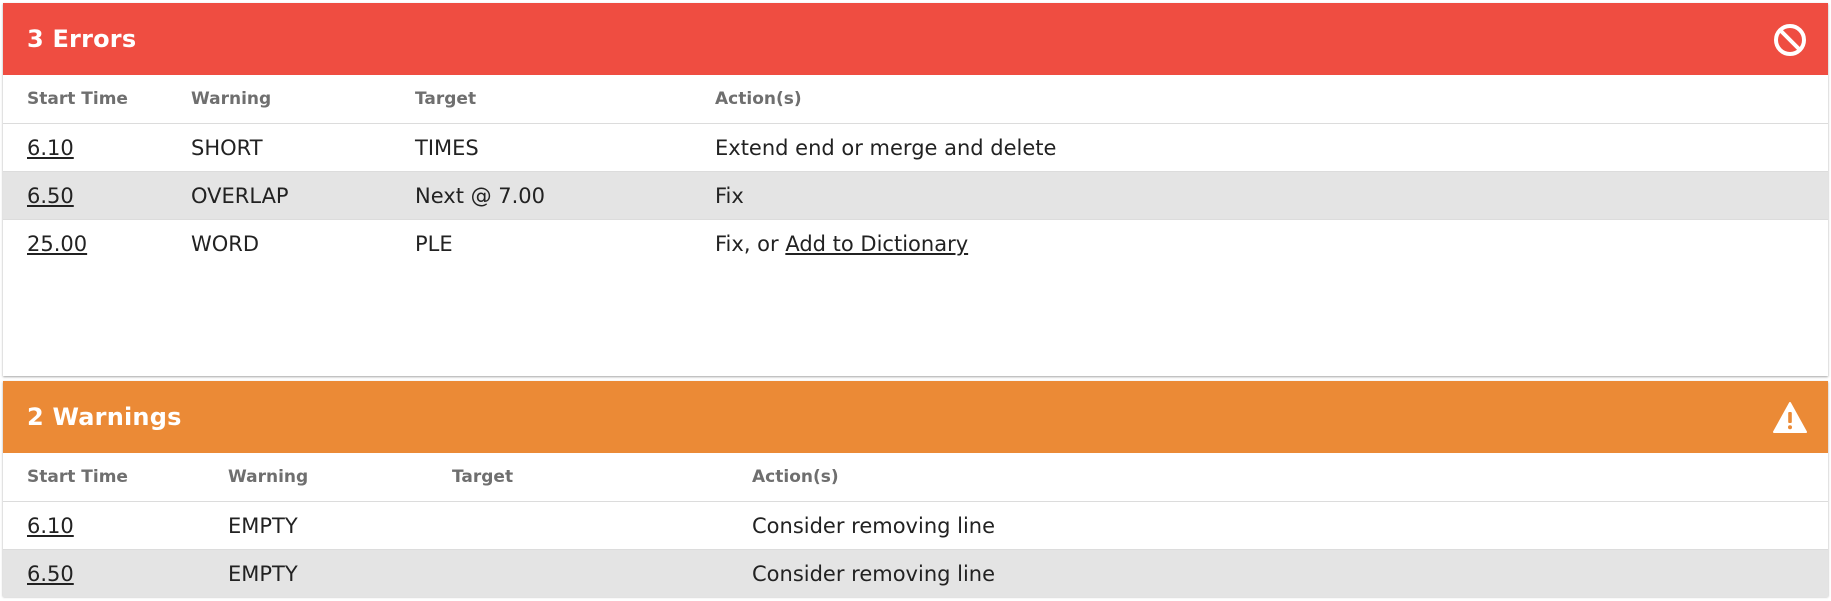 This screenshot has width=1831, height=601. I want to click on warnings-header: 2 Warnings, so click(915, 417).